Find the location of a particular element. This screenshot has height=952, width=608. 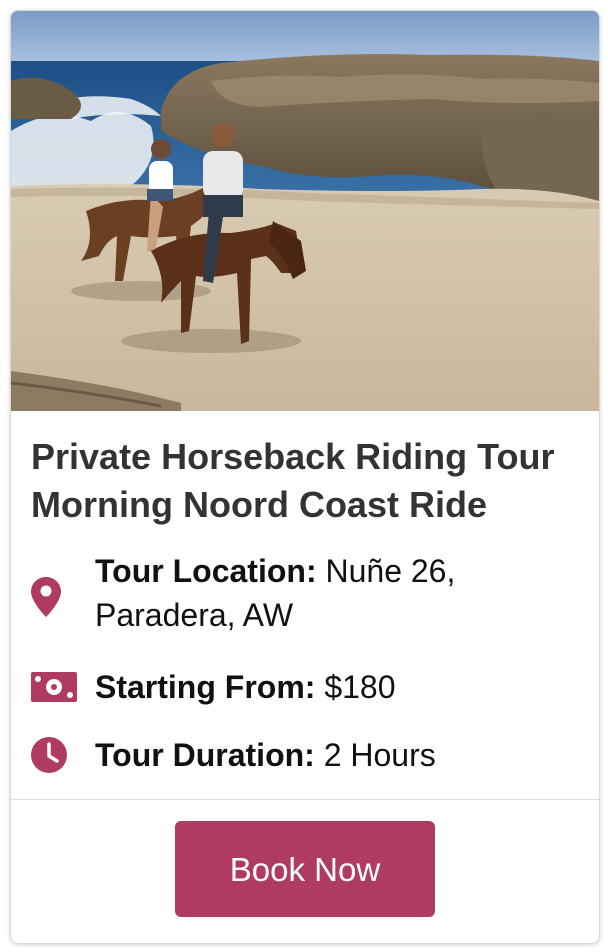

tour-location-row: Tour Location: Nuñe 26, Paradera, AW is located at coordinates (298, 593).